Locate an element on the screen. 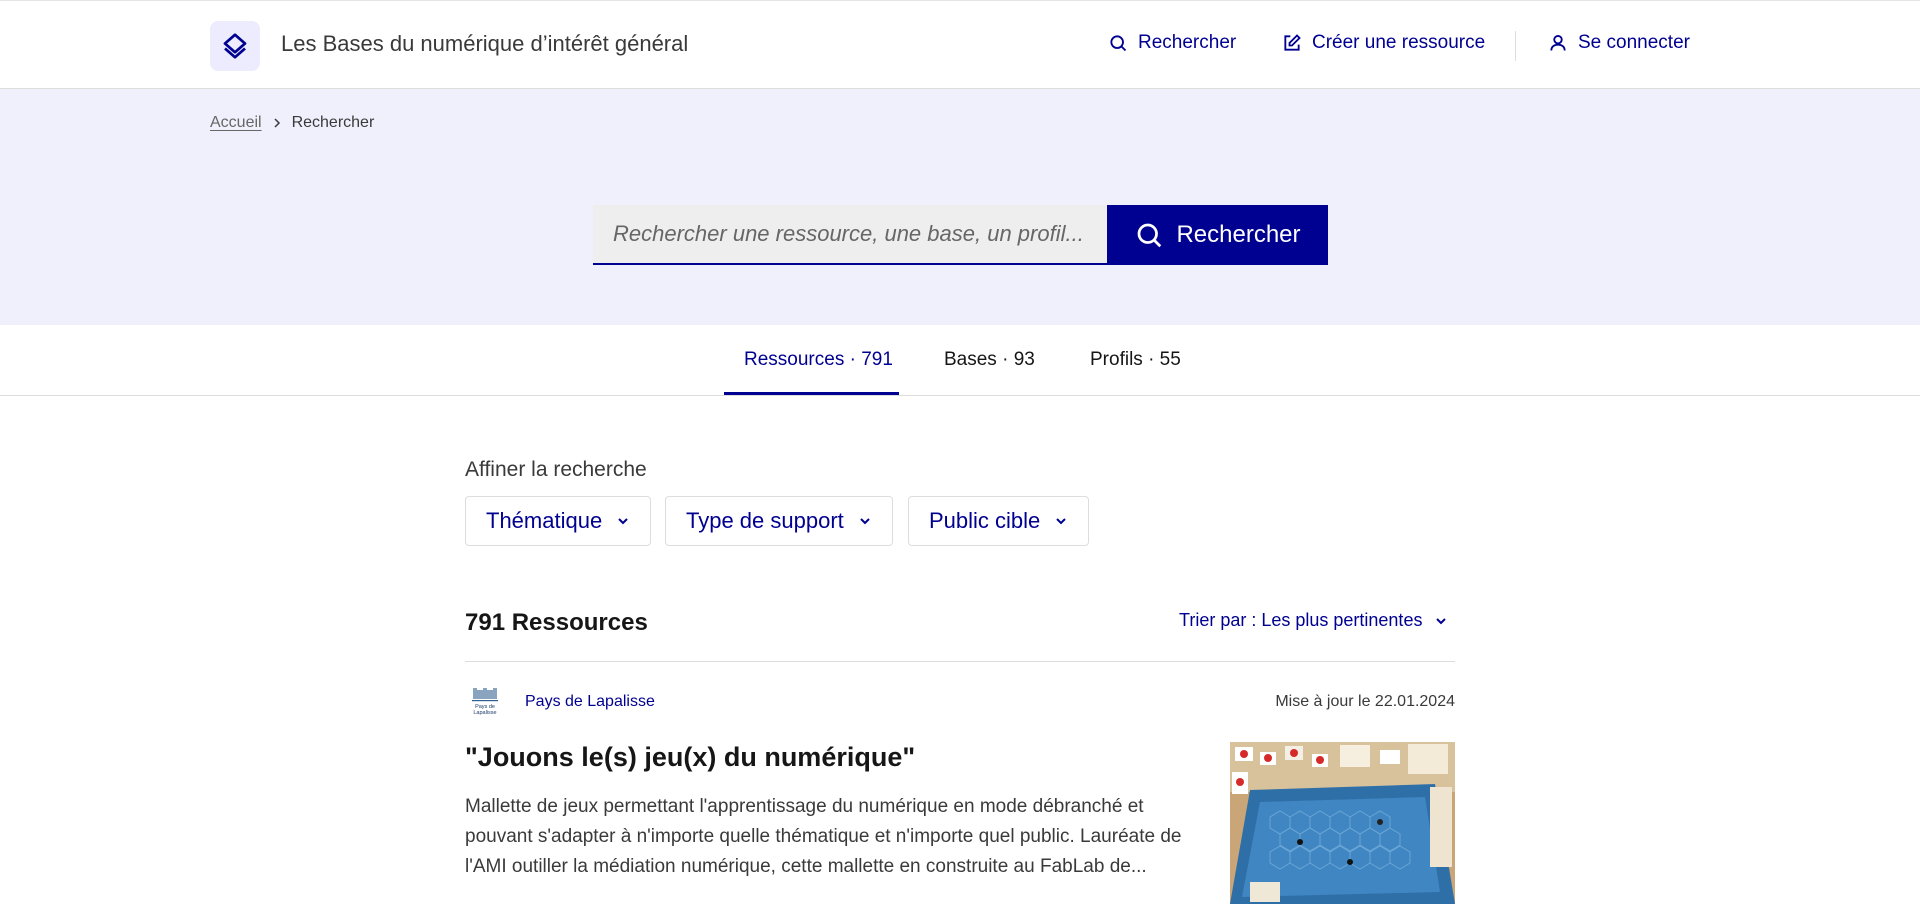  nav-login-link: Se connecter is located at coordinates (1619, 43).